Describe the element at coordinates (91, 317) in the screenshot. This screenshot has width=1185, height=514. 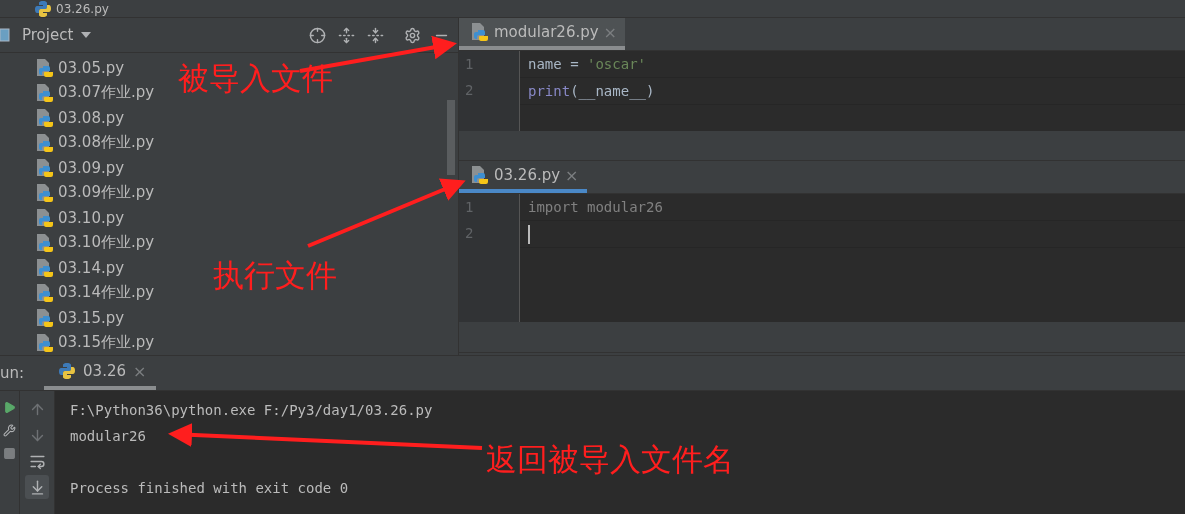
I see `file-item: 03.15.py` at that location.